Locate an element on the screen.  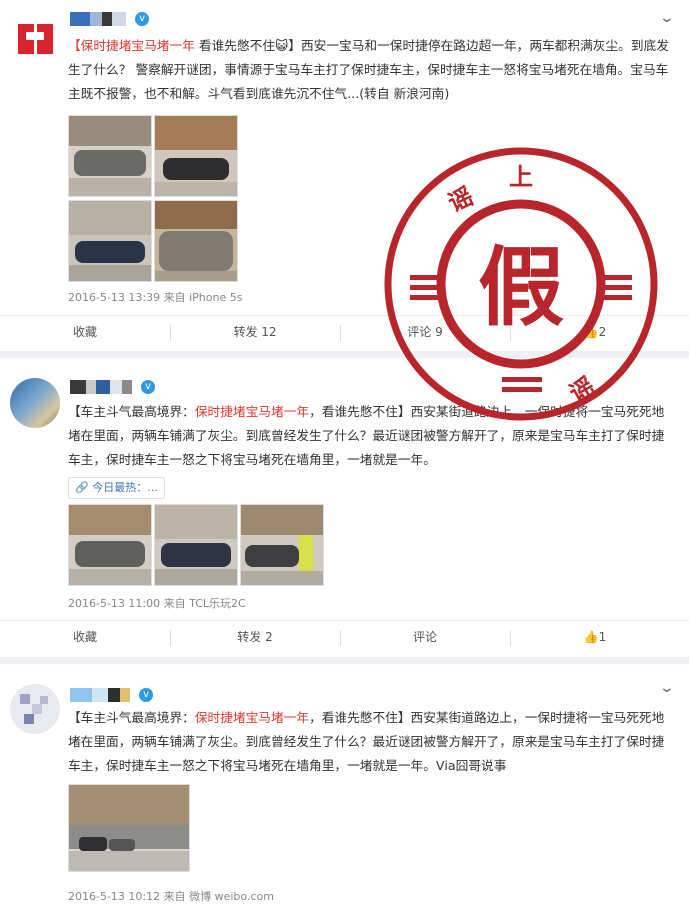
post-meta: 2016-5-13 11:00 来自 TCL乐玩2C is located at coordinates (157, 603).